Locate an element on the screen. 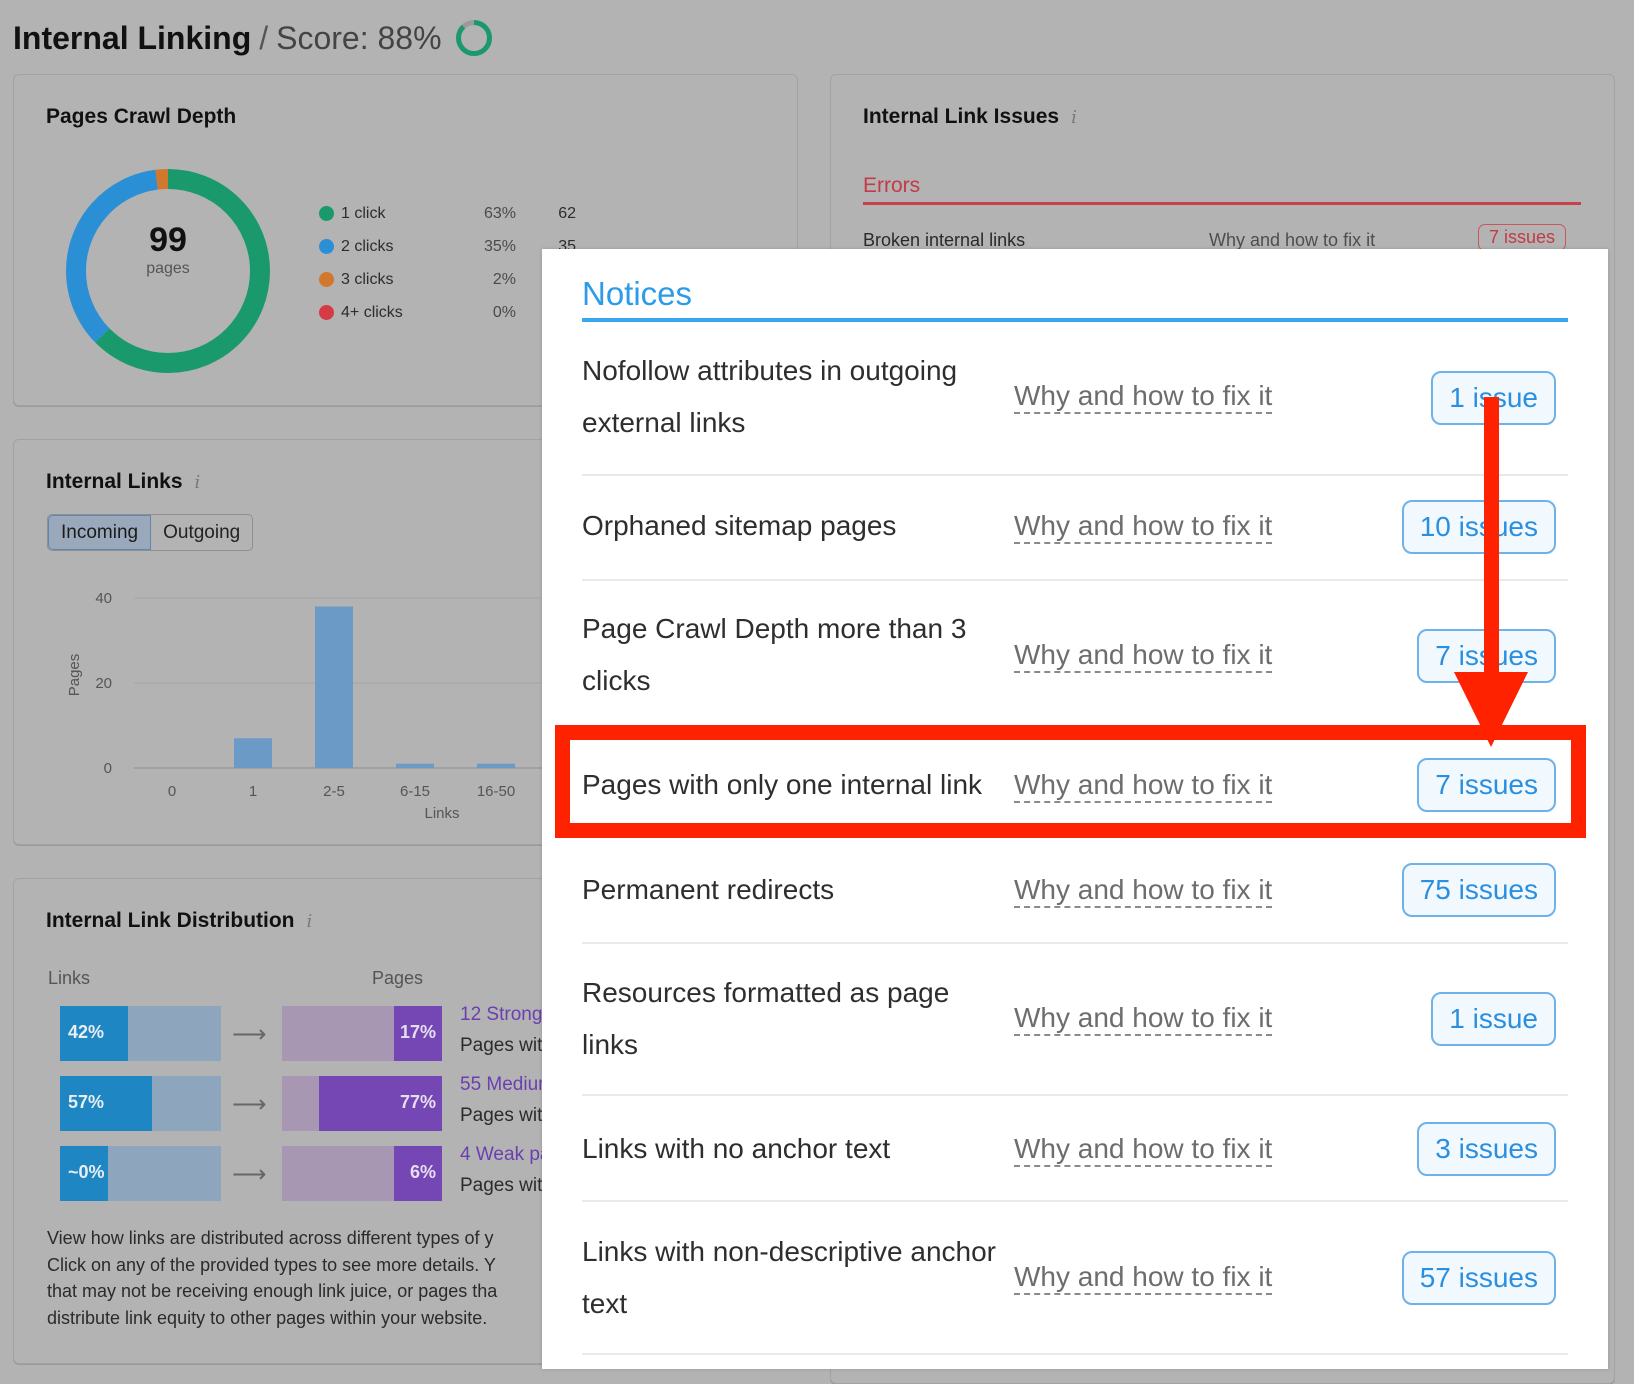 The image size is (1634, 1384). pages-column-header: Pages is located at coordinates (398, 978).